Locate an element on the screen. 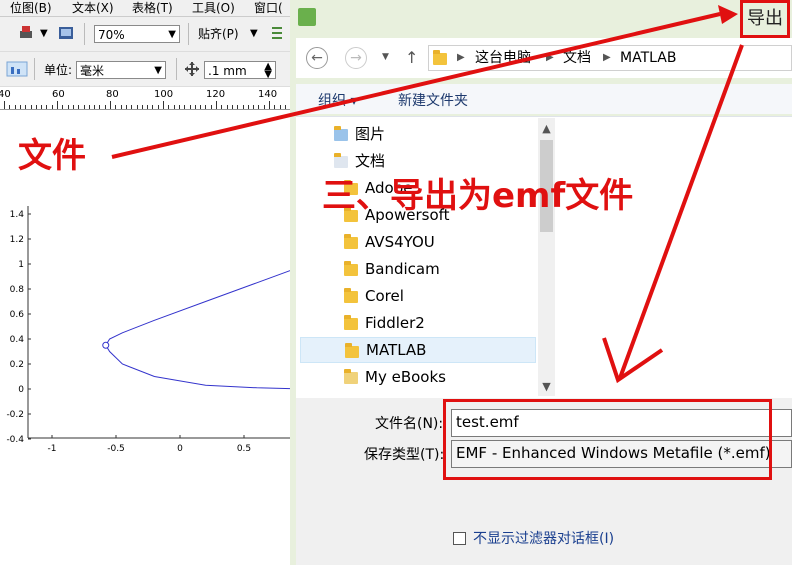  filetype-label: 保存类型(T): is located at coordinates (404, 455).